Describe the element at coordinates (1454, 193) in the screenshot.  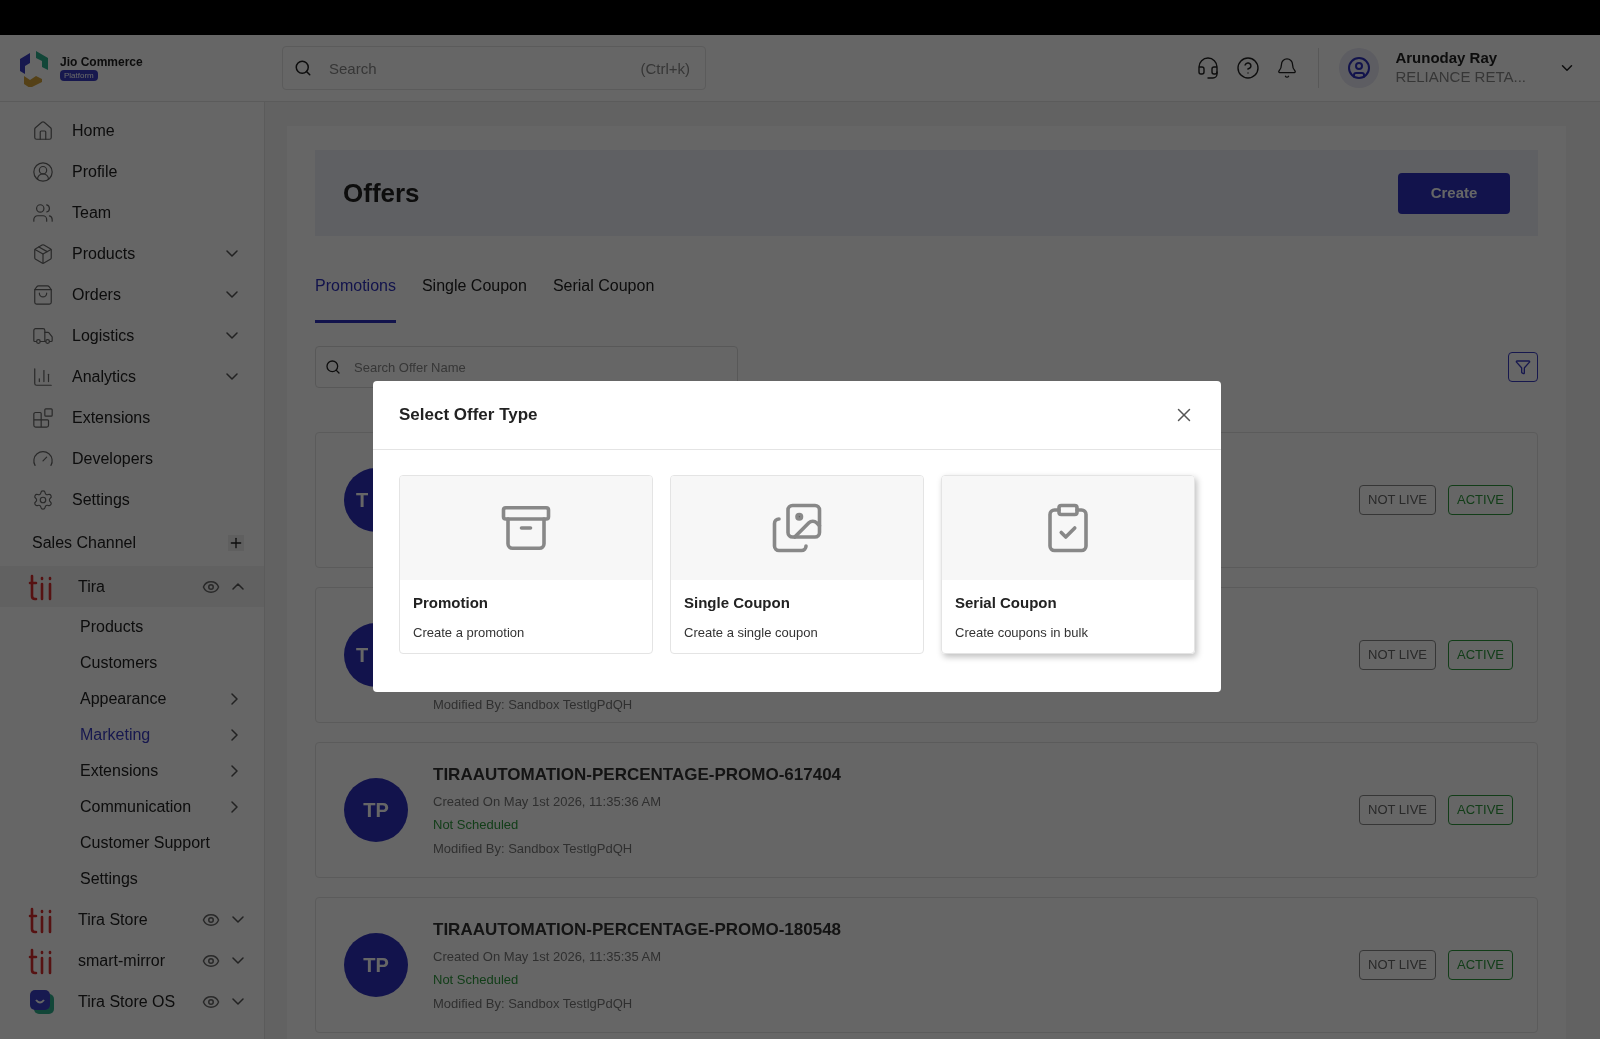
I see `create-button: Create` at that location.